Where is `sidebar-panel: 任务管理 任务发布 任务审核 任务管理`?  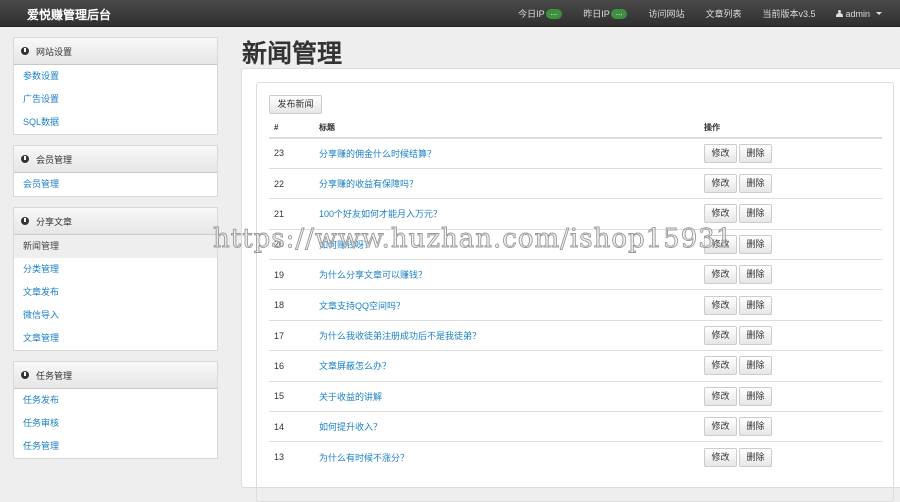
sidebar-panel: 任务管理 任务发布 任务审核 任务管理 is located at coordinates (115, 410).